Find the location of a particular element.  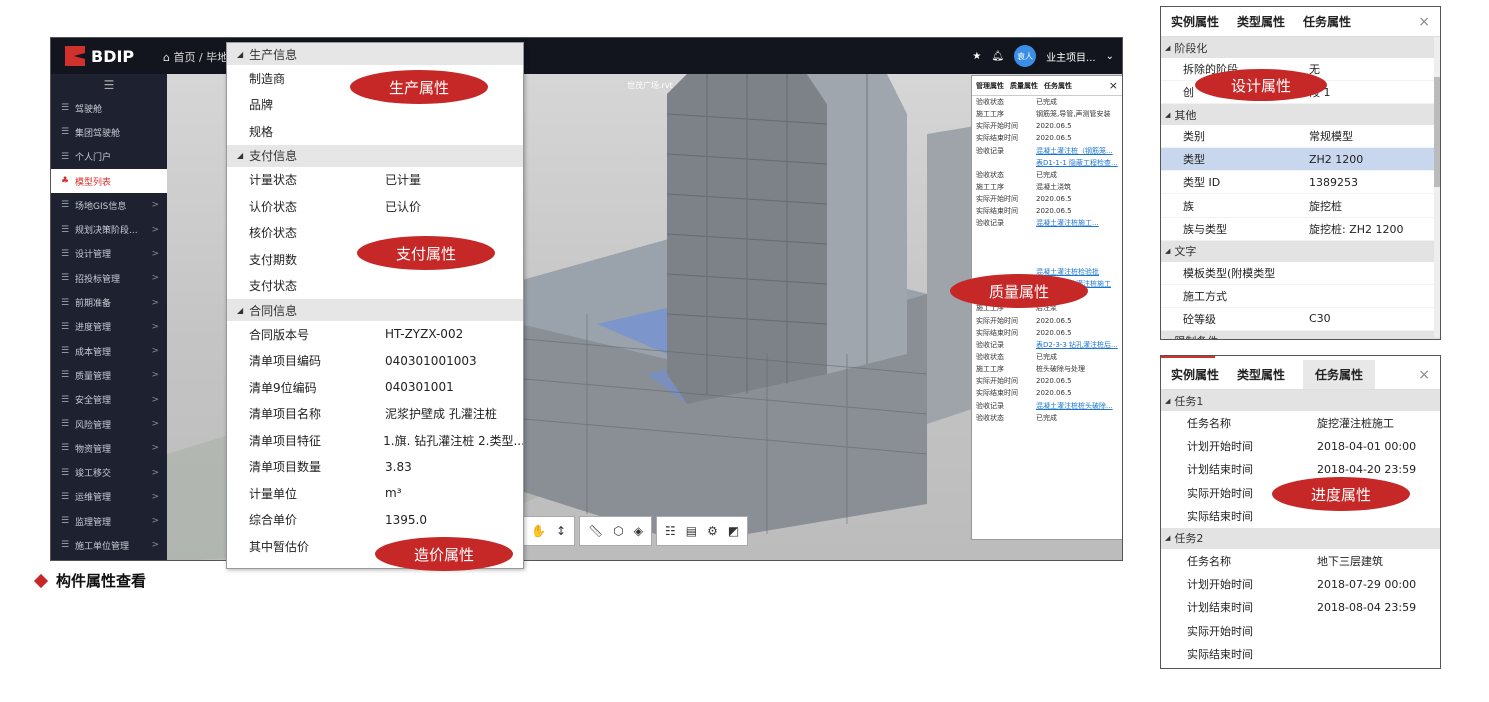

sidebar-item: ☰ 前期准备 > is located at coordinates (109, 302).